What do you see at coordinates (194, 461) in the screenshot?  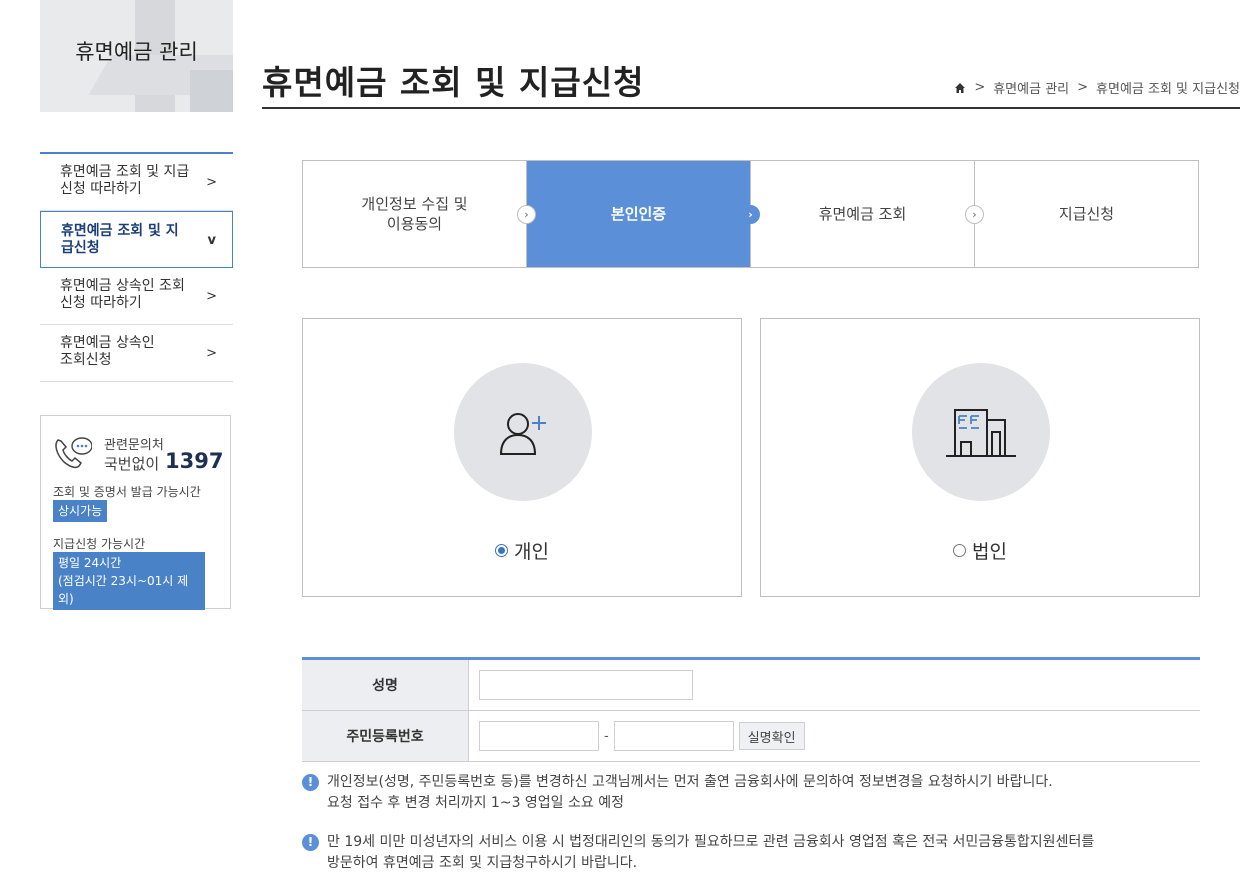 I see `contact-number: 1397` at bounding box center [194, 461].